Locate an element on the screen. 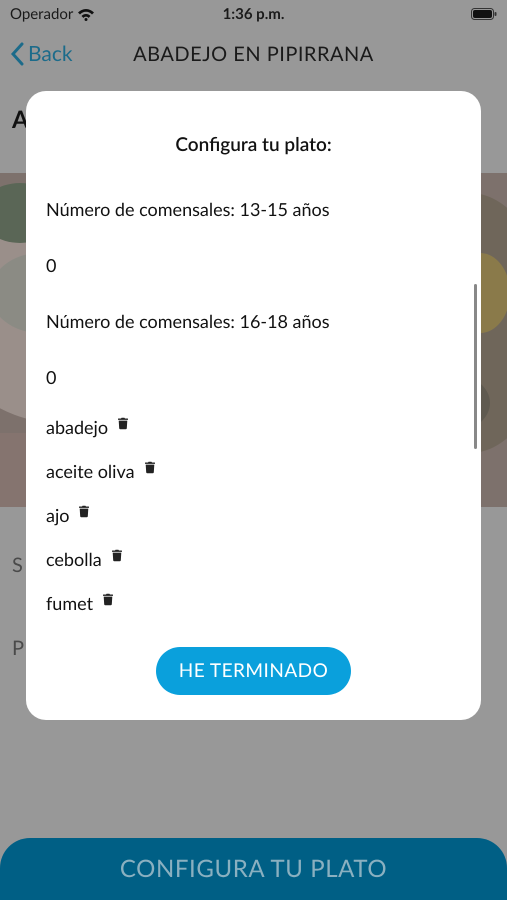 The width and height of the screenshot is (507, 900). ingredient-name: aceite oliva is located at coordinates (90, 471).